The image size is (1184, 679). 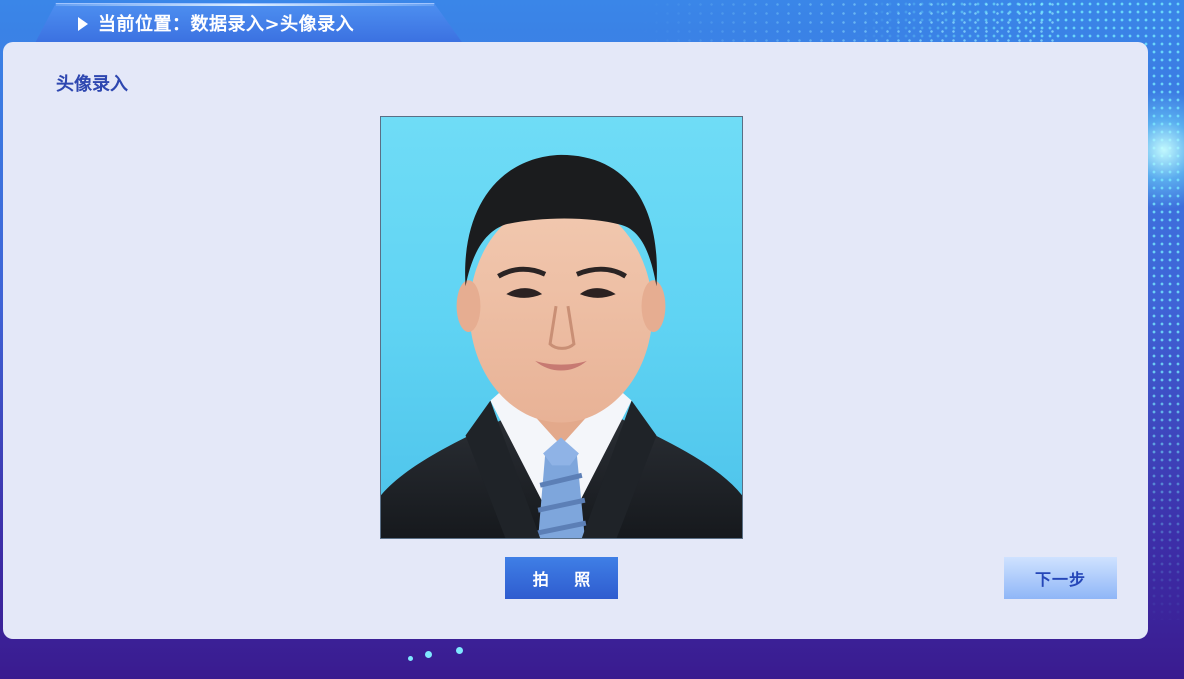 I want to click on breadcrumb: 当前位置：数据录入>头像录入, so click(x=249, y=24).